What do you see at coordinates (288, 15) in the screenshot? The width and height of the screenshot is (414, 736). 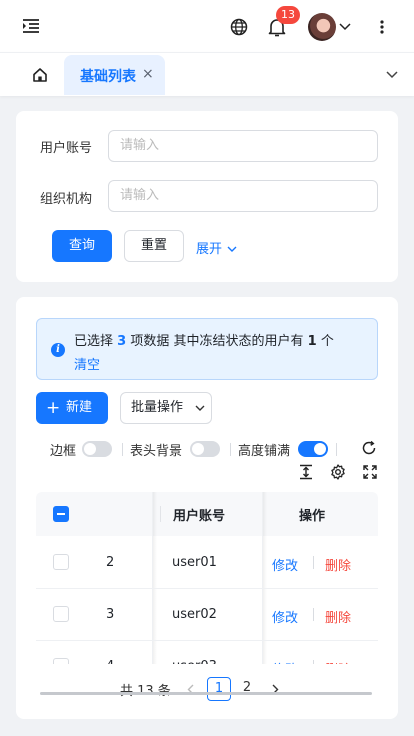 I see `notification-badge: 13` at bounding box center [288, 15].